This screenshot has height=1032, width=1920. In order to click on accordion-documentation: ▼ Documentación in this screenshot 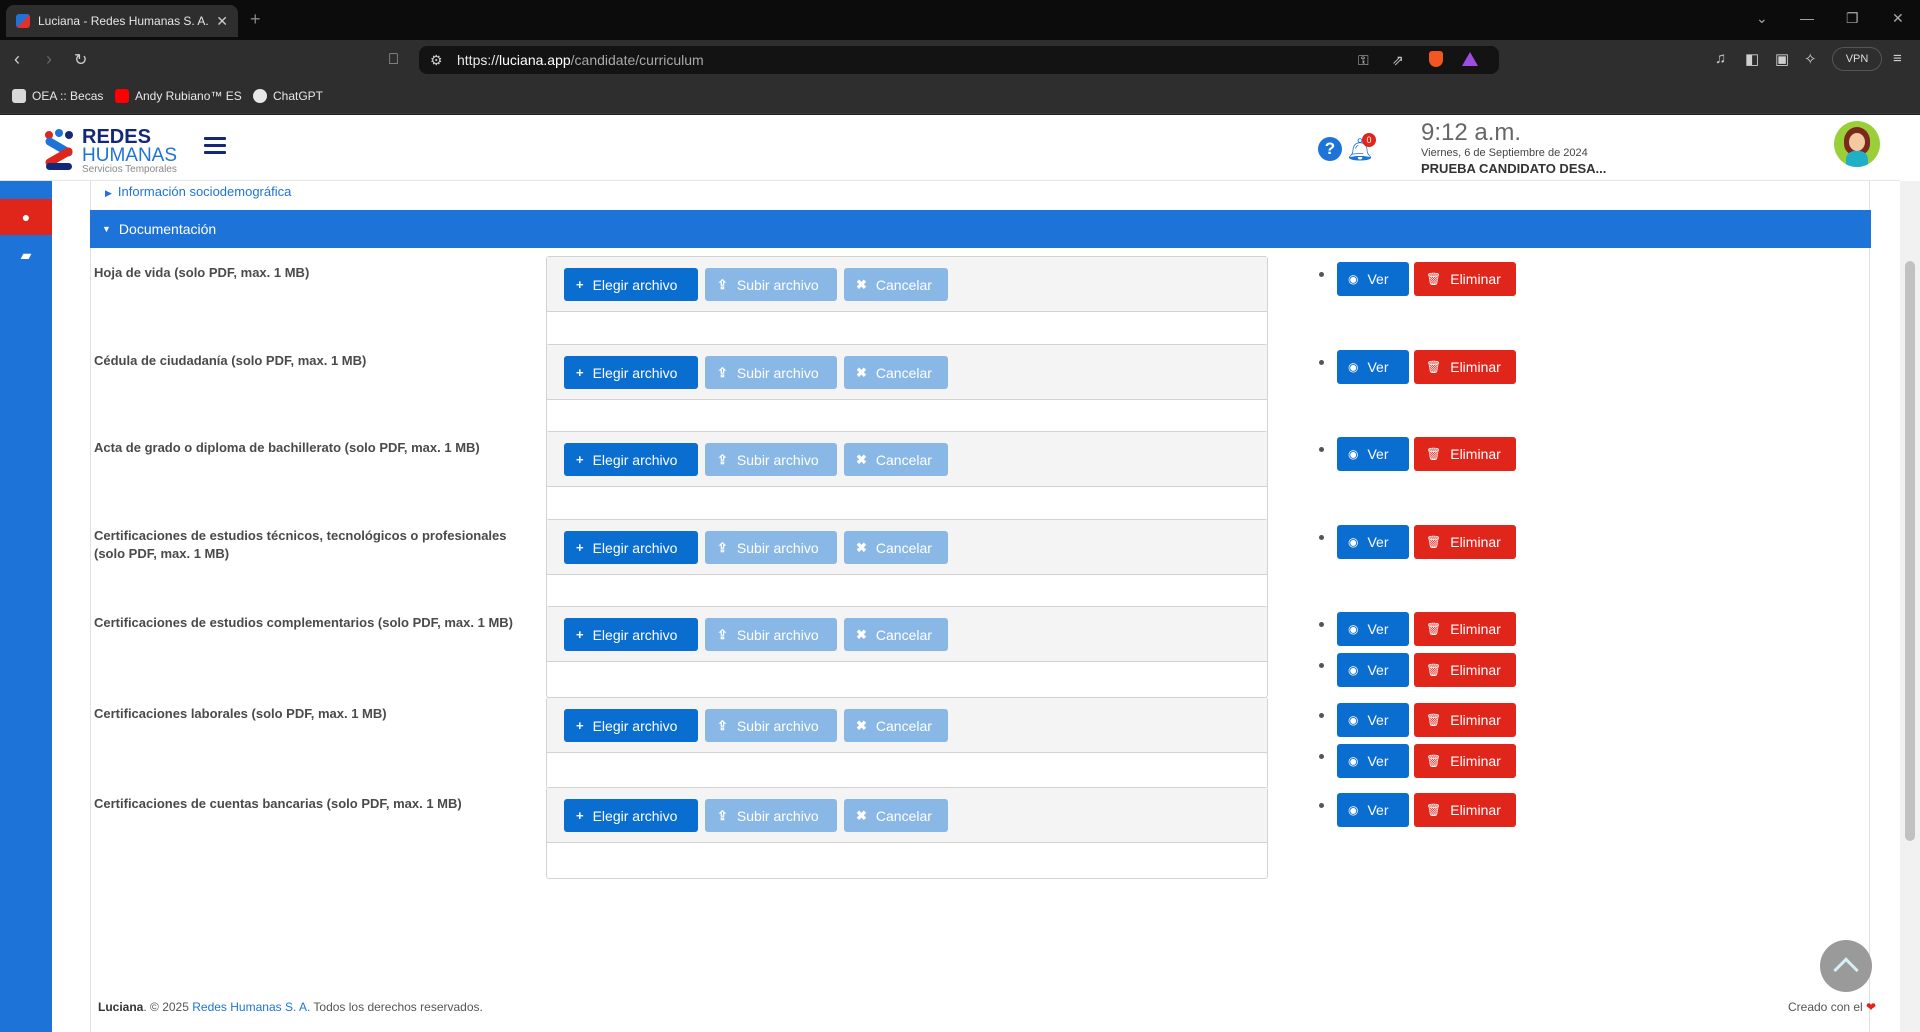, I will do `click(980, 229)`.